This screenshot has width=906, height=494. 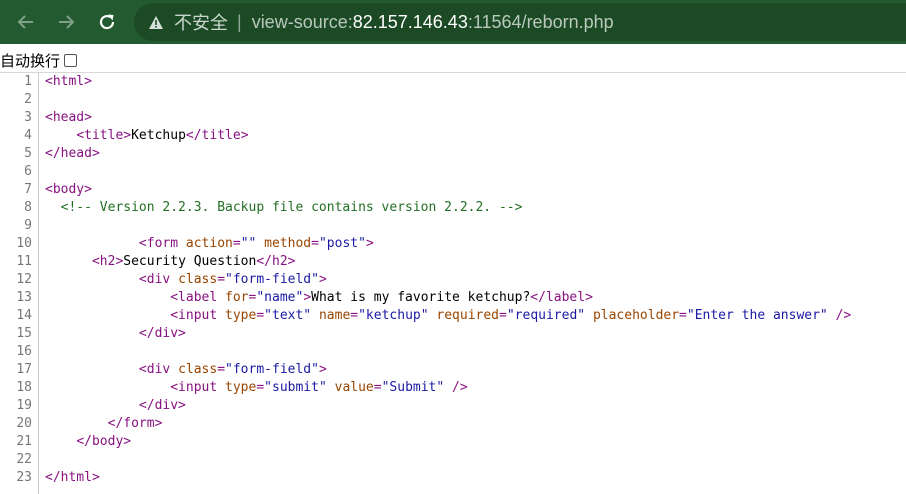 I want to click on title-open-tag: <title>, so click(x=104, y=135).